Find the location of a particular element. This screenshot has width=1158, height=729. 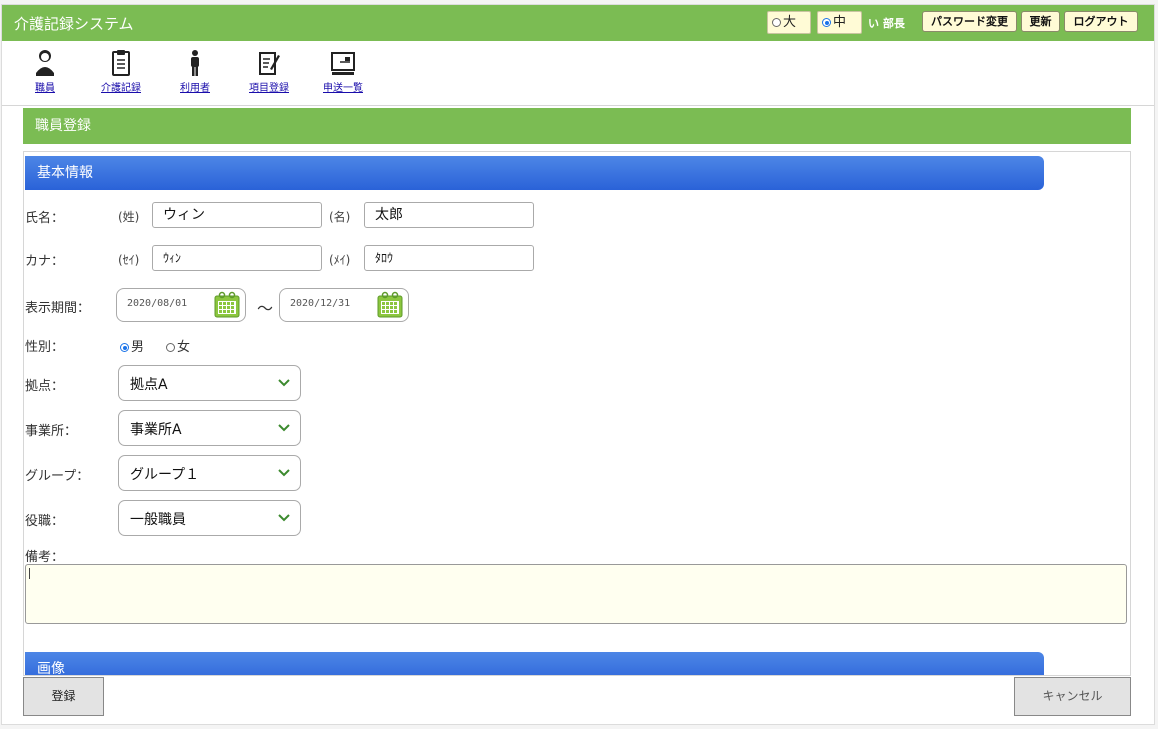

gender-female-label: 女 is located at coordinates (184, 347).